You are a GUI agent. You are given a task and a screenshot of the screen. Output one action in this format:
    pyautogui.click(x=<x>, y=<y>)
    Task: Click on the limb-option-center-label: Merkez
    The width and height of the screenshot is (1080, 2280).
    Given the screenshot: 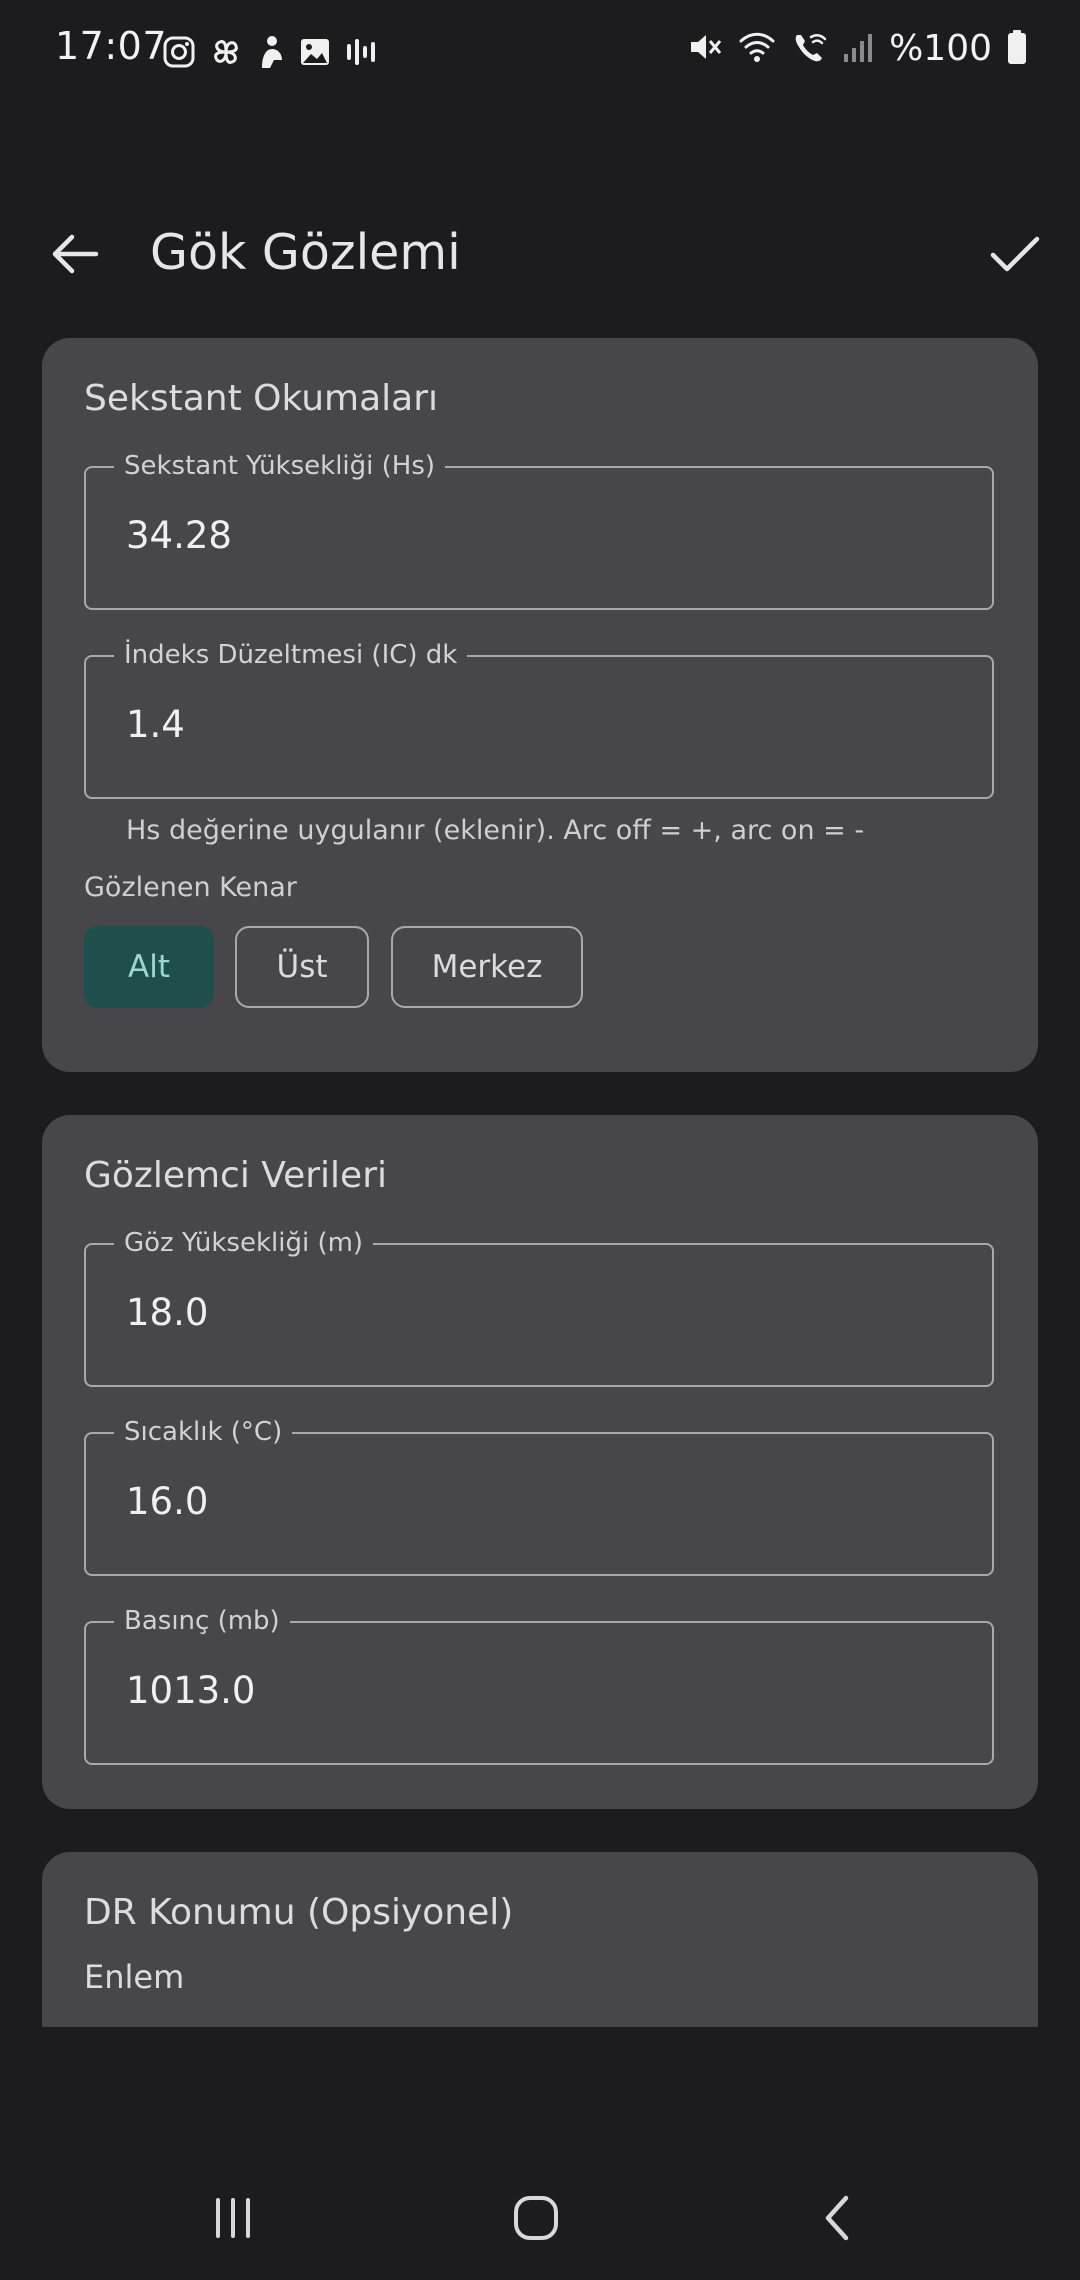 What is the action you would take?
    pyautogui.click(x=487, y=967)
    